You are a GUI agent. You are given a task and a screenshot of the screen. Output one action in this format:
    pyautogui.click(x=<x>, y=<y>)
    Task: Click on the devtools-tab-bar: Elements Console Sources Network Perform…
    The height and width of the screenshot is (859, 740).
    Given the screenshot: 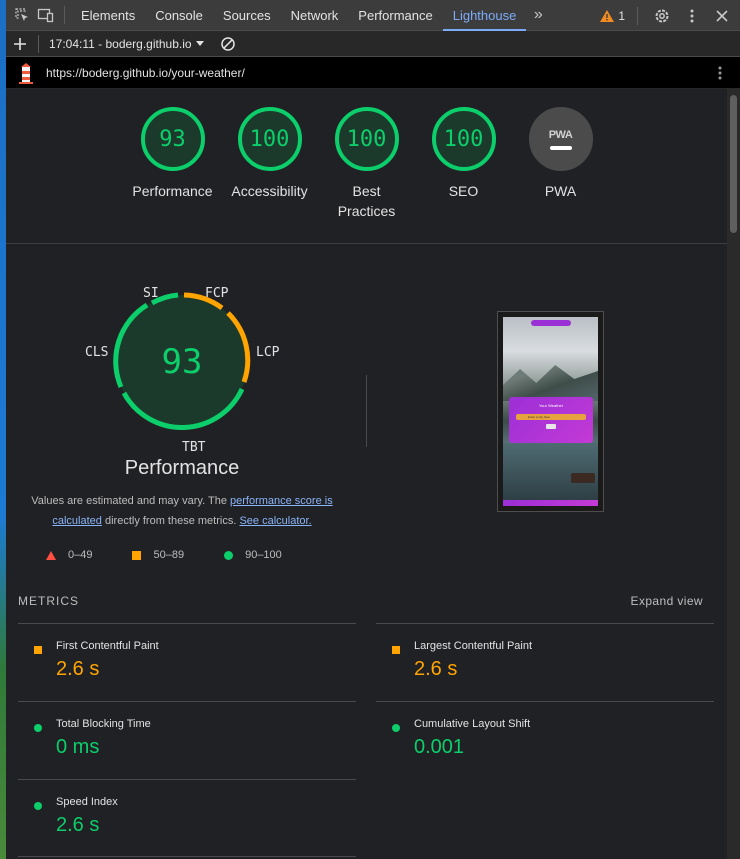 What is the action you would take?
    pyautogui.click(x=373, y=15)
    